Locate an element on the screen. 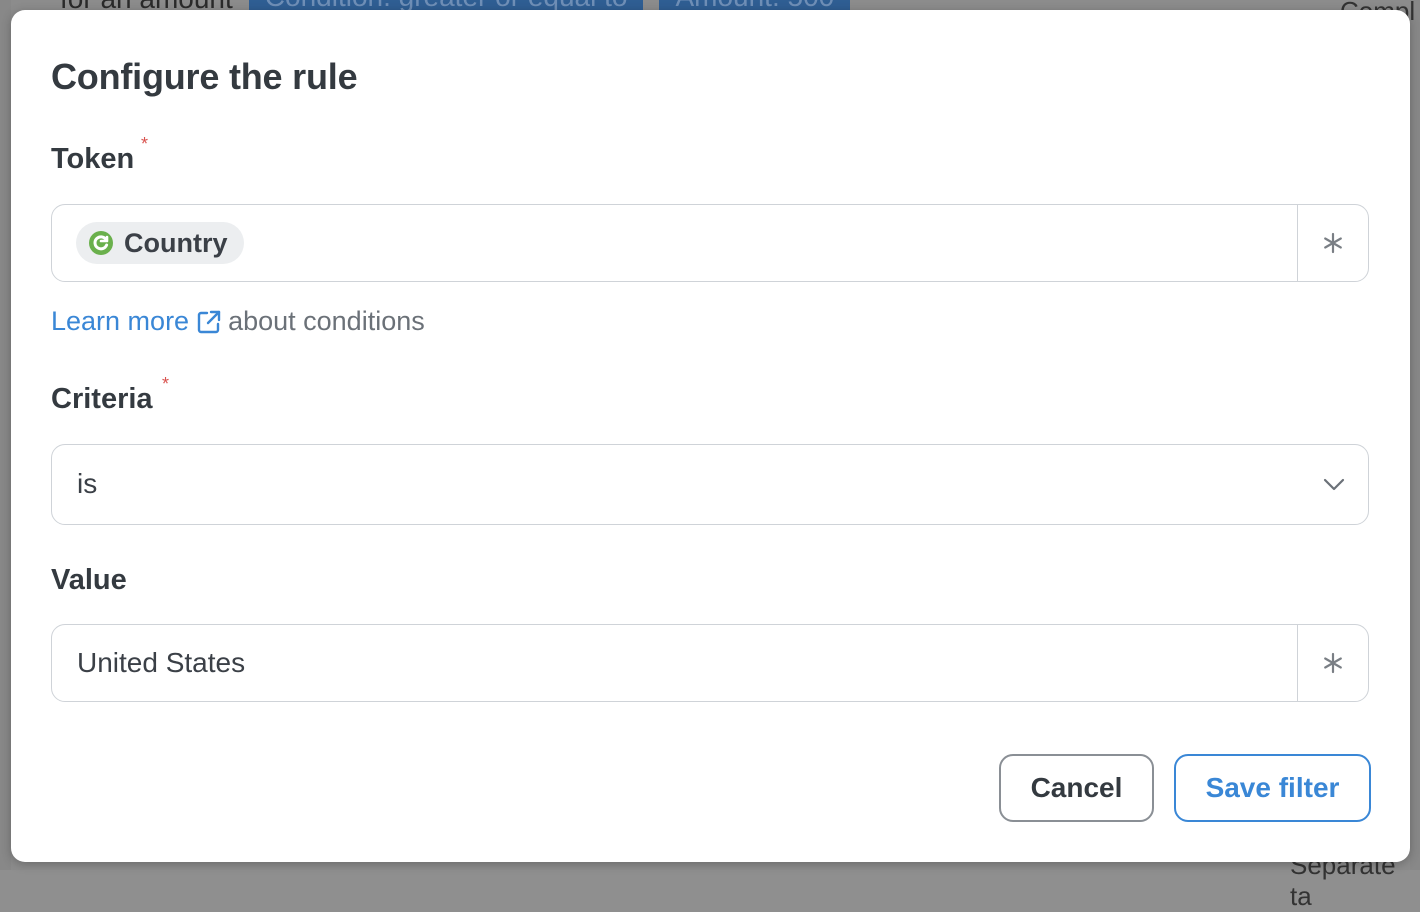 This screenshot has width=1420, height=912. token-label-text: Token is located at coordinates (93, 159).